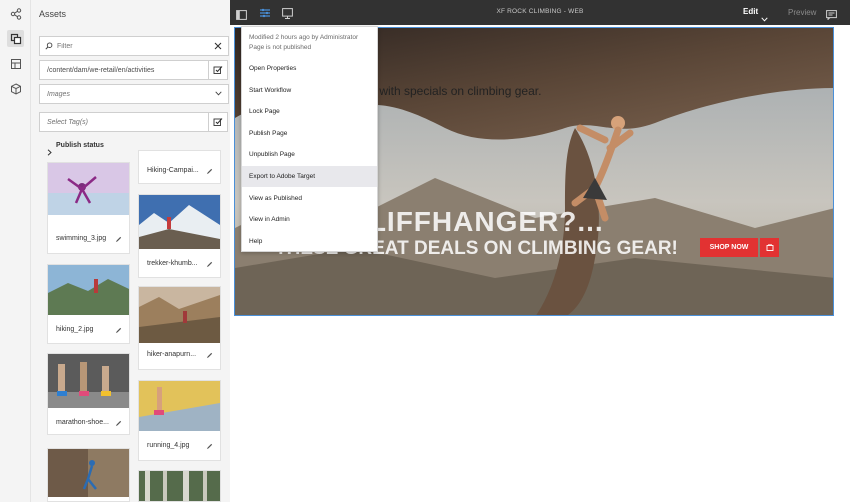  I want to click on asset-name: running_4.jpg, so click(168, 445).